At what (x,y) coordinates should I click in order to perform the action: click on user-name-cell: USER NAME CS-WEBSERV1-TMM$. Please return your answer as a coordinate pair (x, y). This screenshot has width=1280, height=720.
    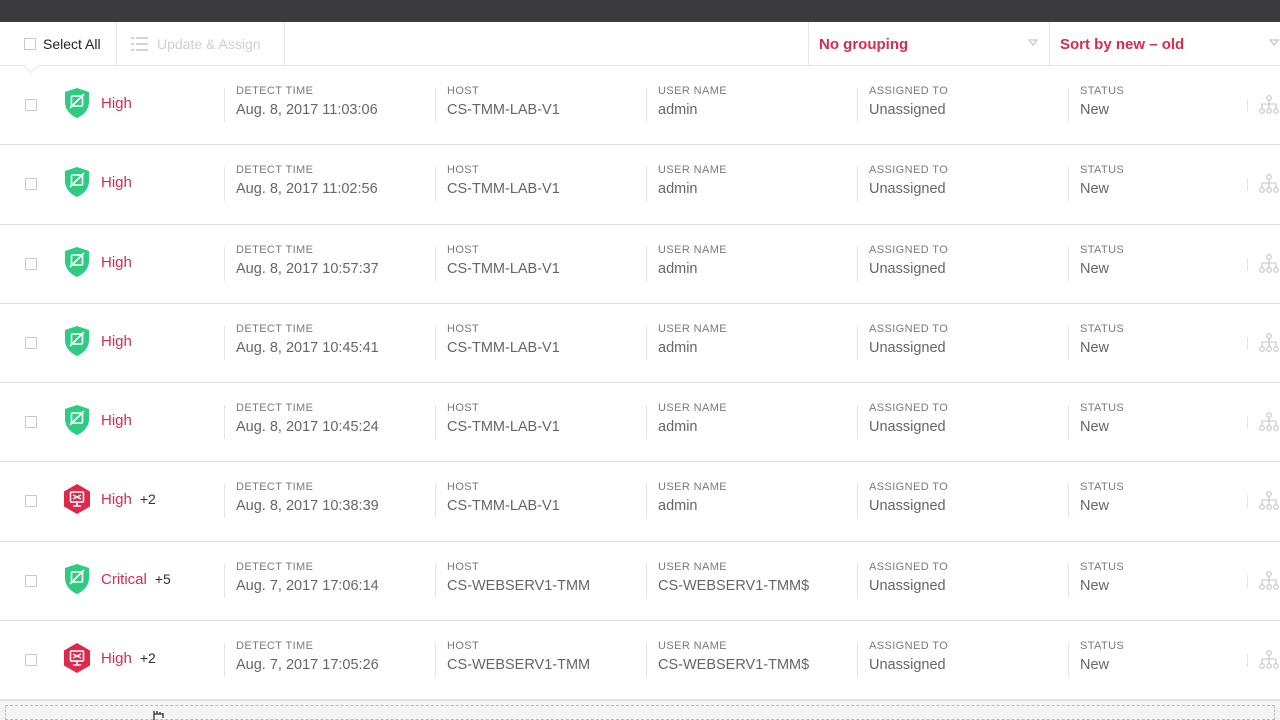
    Looking at the image, I should click on (733, 656).